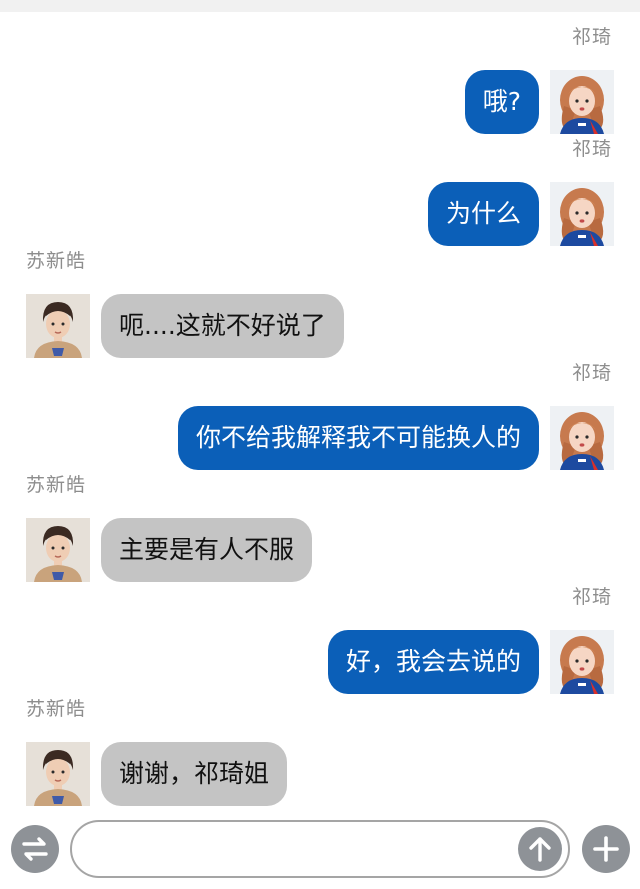 The image size is (640, 889). I want to click on plus-button, so click(606, 849).